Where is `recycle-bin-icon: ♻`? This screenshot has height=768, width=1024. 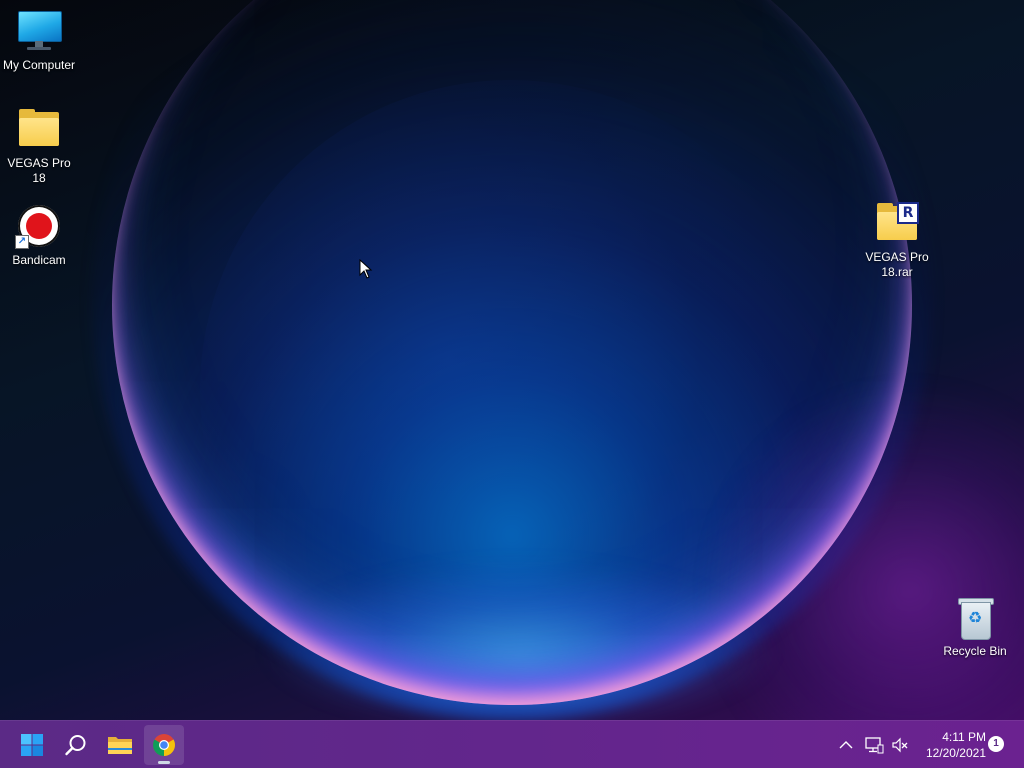
recycle-bin-icon: ♻ is located at coordinates (975, 618).